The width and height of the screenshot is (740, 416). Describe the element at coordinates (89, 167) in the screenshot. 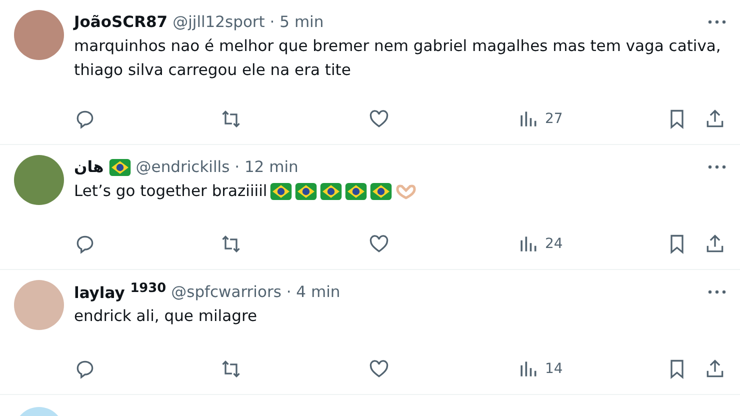

I see `user-name: هان` at that location.